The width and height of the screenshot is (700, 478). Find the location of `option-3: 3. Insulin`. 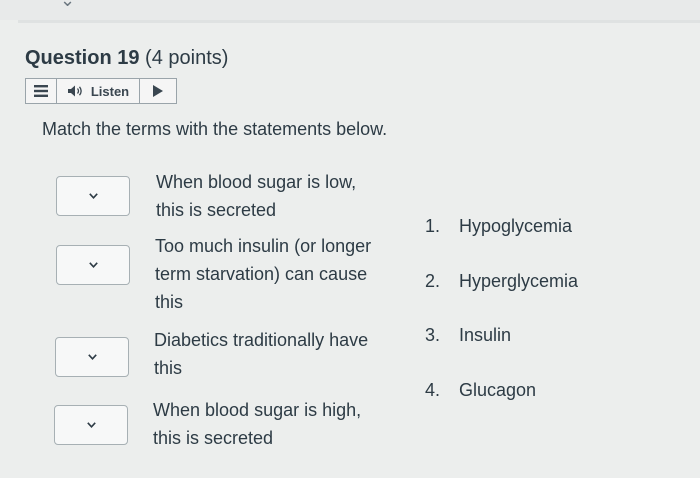

option-3: 3. Insulin is located at coordinates (468, 335).